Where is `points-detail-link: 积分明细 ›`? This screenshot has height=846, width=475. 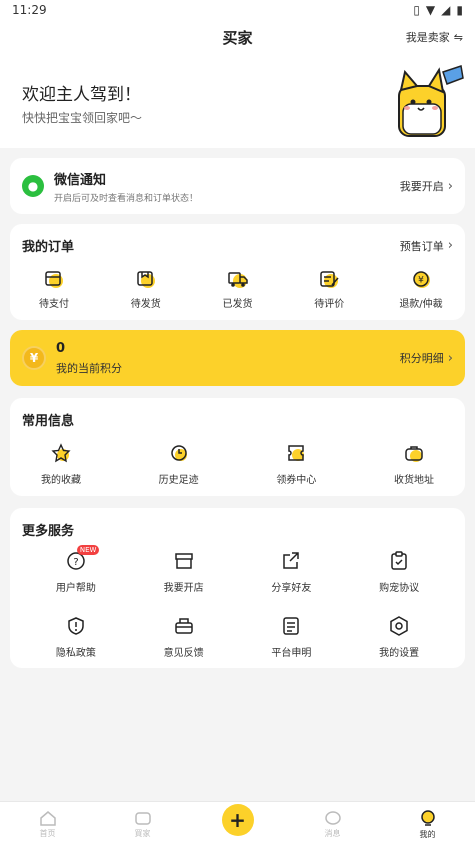 points-detail-link: 积分明细 › is located at coordinates (426, 358).